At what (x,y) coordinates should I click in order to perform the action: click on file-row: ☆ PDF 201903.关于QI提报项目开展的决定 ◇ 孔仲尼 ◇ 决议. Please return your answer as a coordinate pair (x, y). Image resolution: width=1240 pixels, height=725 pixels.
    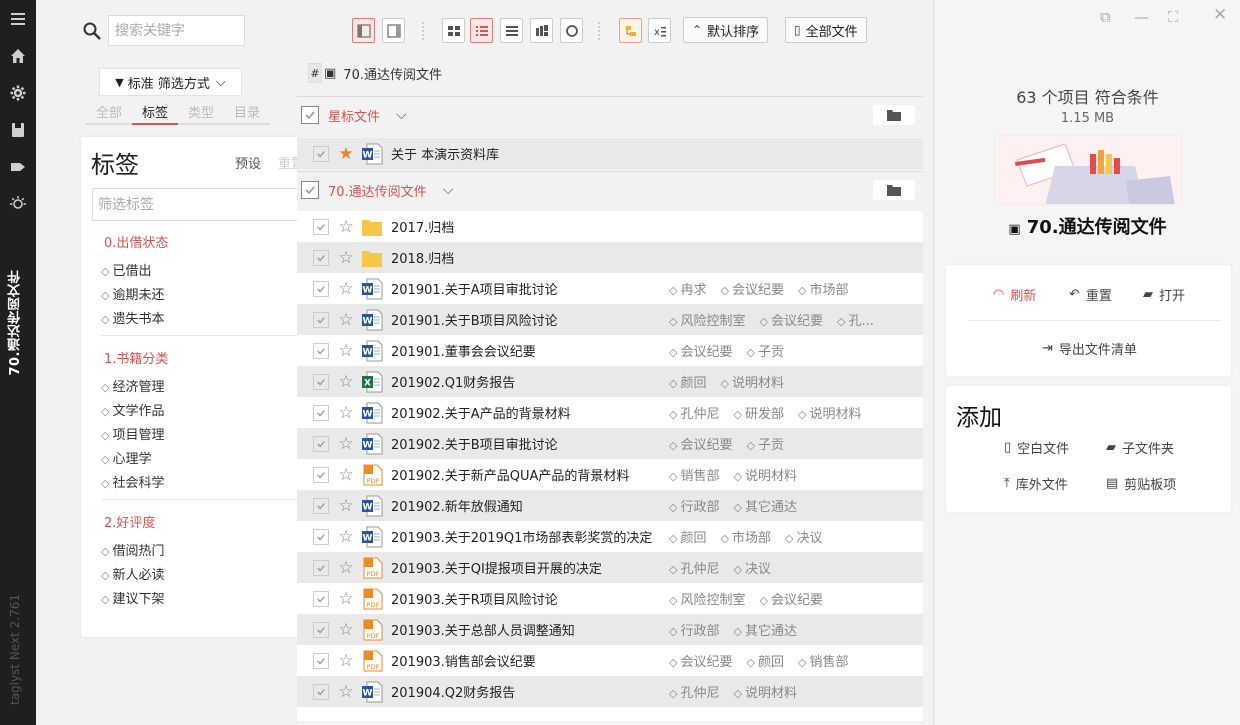
    Looking at the image, I should click on (610, 567).